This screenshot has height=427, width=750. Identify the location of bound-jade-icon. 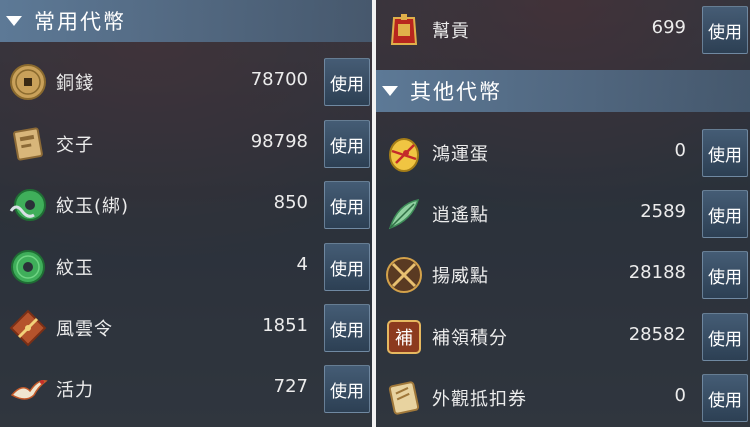
(27, 205).